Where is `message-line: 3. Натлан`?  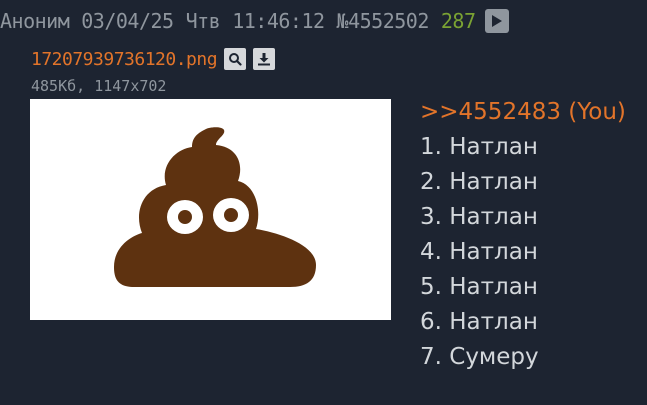 message-line: 3. Натлан is located at coordinates (479, 217).